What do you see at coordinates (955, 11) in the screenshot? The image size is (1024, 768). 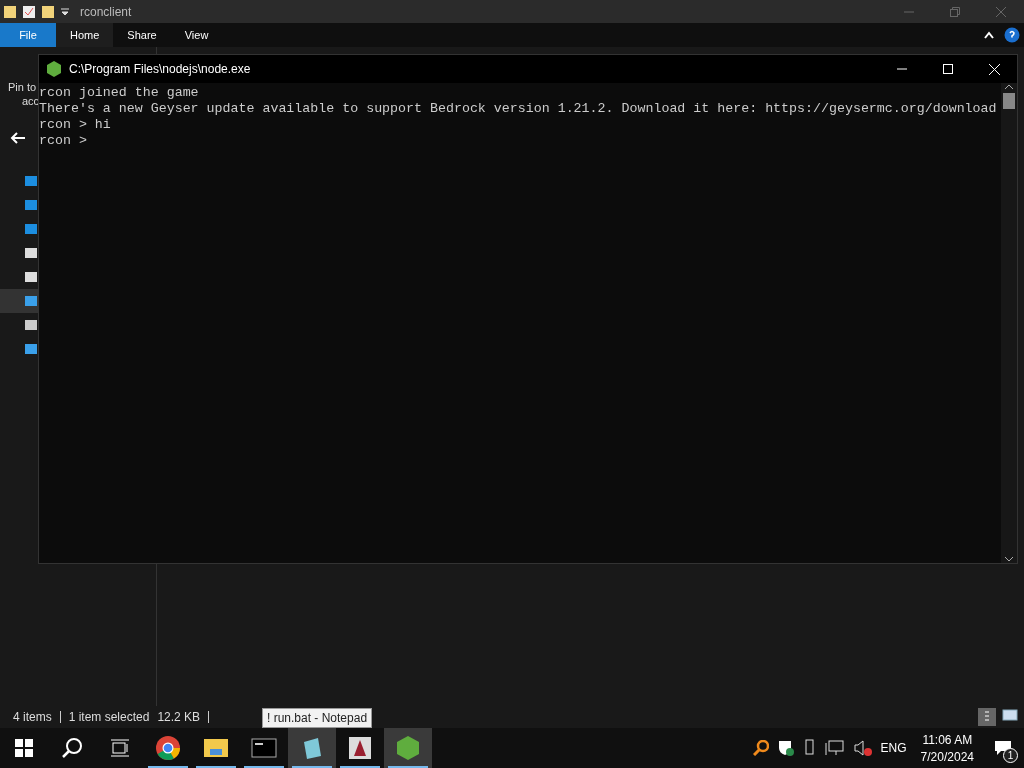 I see `restore-icon` at bounding box center [955, 11].